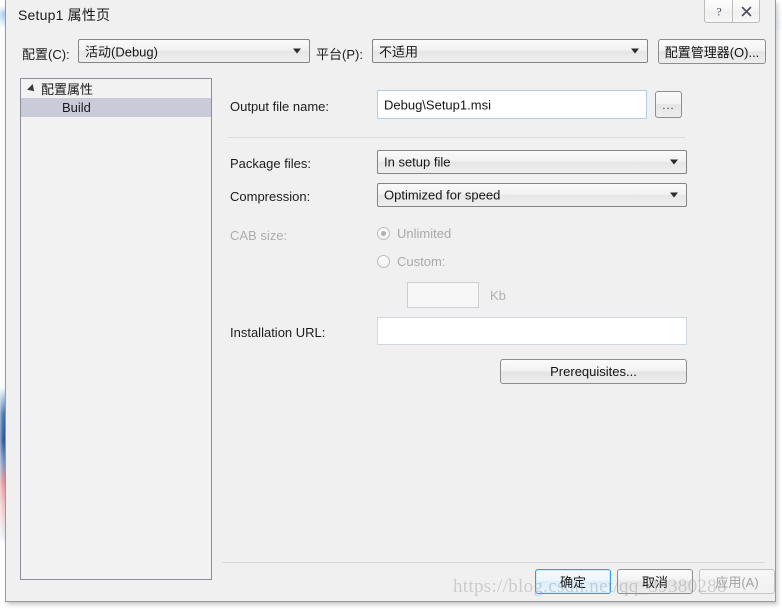 The width and height of the screenshot is (782, 609). I want to click on package-files-label: Package files:, so click(270, 163).